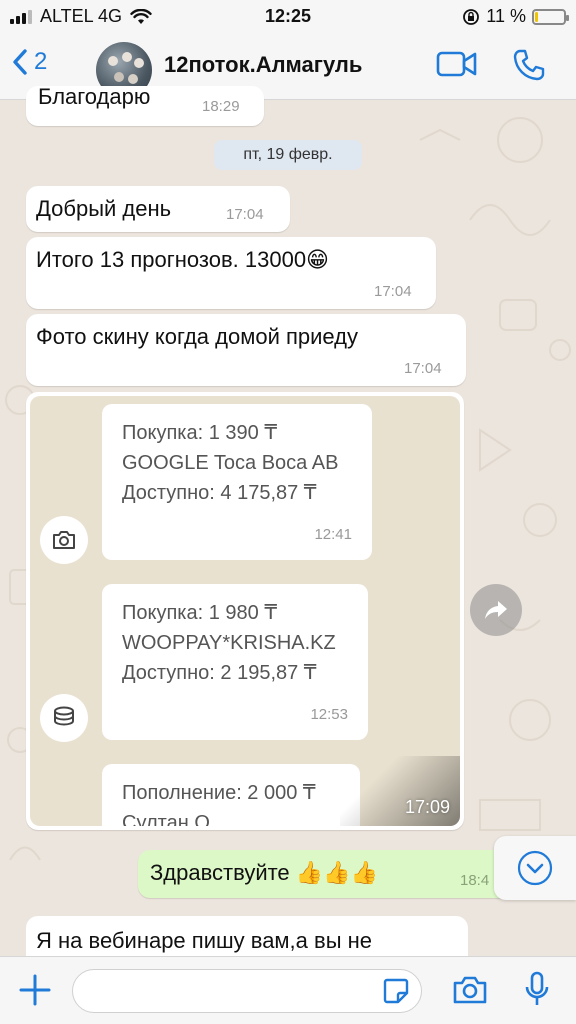 This screenshot has height=1024, width=576. Describe the element at coordinates (471, 16) in the screenshot. I see `rotation-lock-icon` at that location.